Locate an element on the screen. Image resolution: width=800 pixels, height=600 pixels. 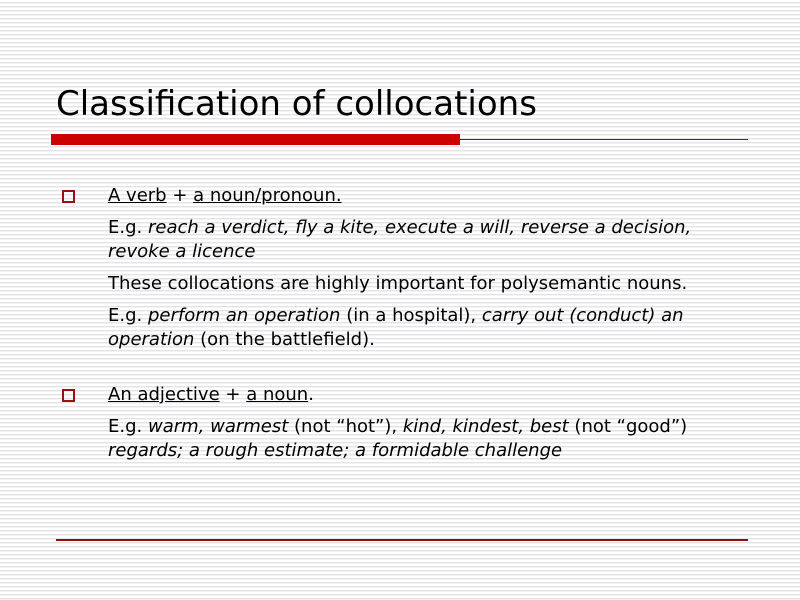
footer-divider-rule is located at coordinates (402, 540).